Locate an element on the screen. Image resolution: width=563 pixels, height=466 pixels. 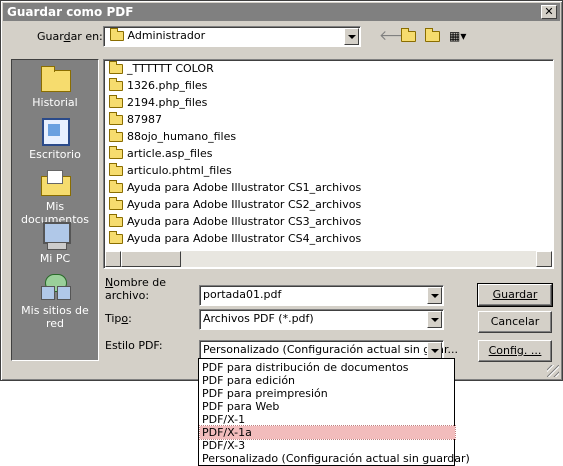
place-network: Mis sitios de red is located at coordinates (55, 301).